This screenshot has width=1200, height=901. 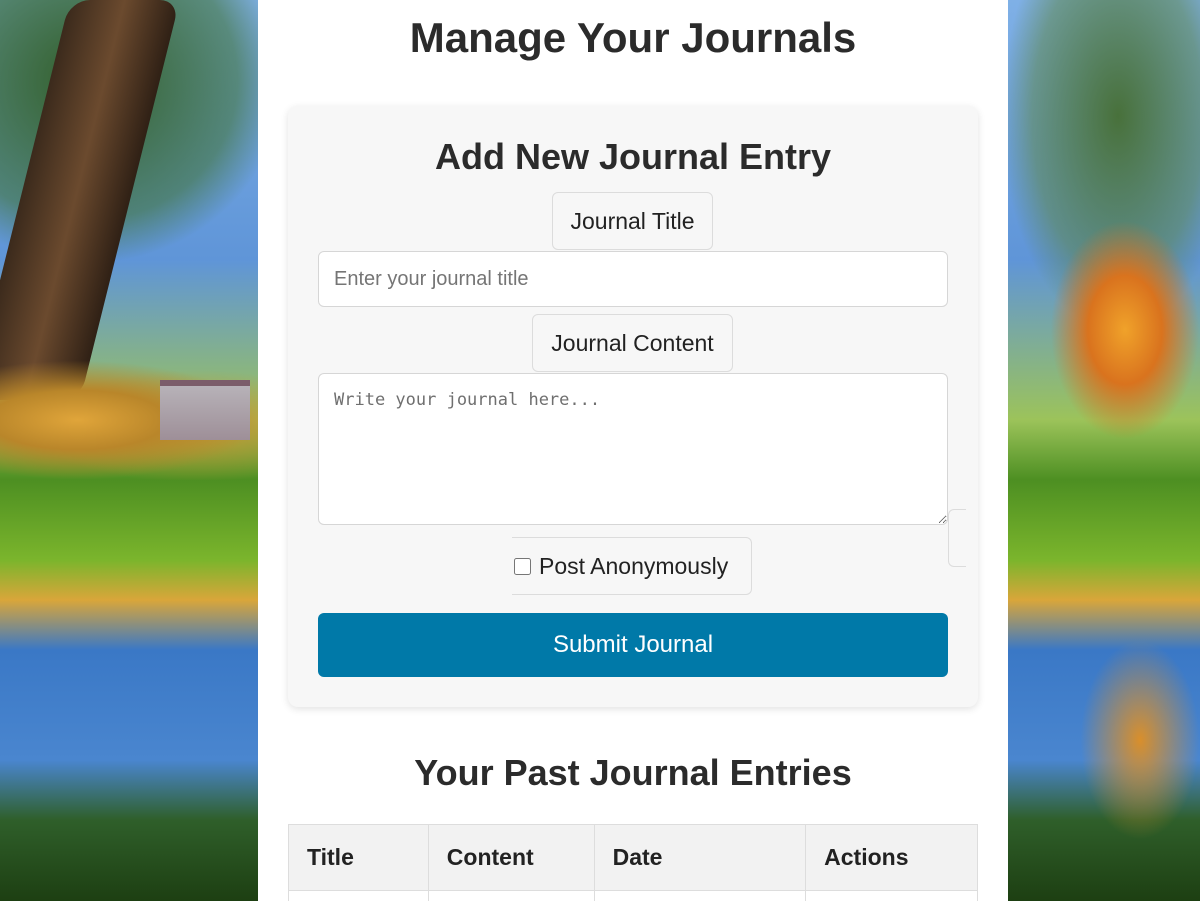 I want to click on anonymous-checkbox, so click(x=522, y=566).